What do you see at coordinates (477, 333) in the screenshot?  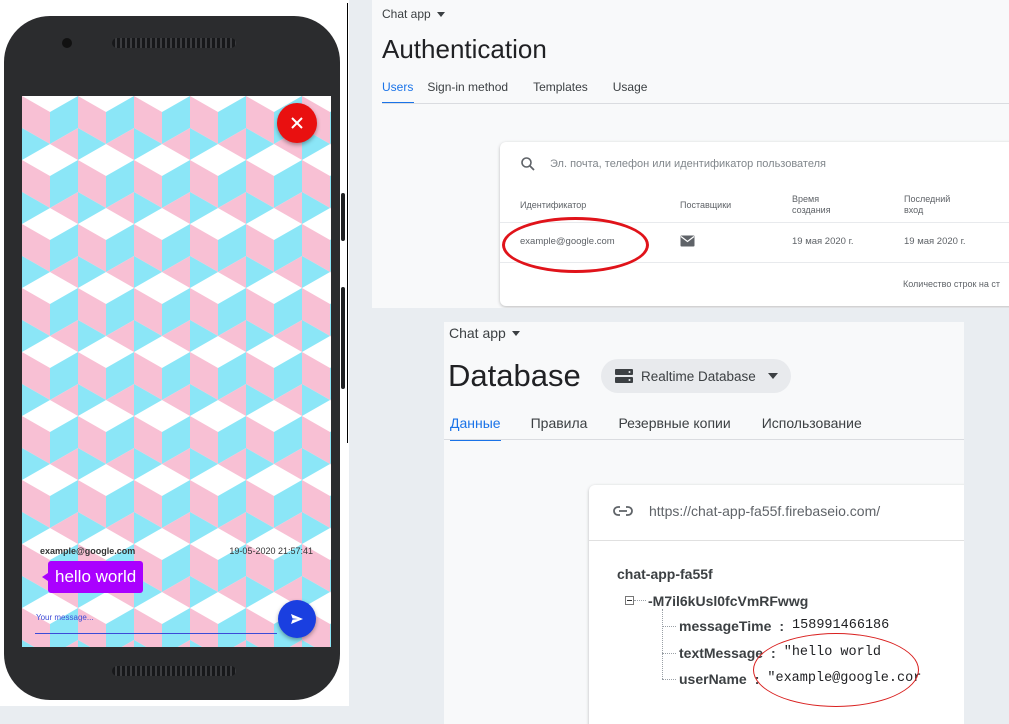 I see `project-name-db: Chat app` at bounding box center [477, 333].